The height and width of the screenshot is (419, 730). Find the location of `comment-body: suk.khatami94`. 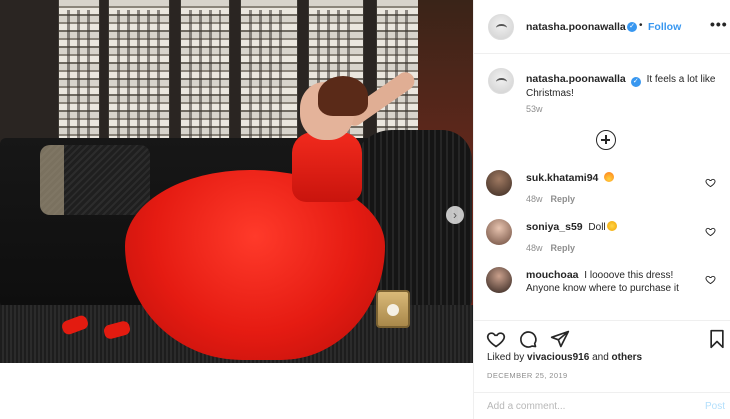

comment-body: suk.khatami94 is located at coordinates (613, 178).